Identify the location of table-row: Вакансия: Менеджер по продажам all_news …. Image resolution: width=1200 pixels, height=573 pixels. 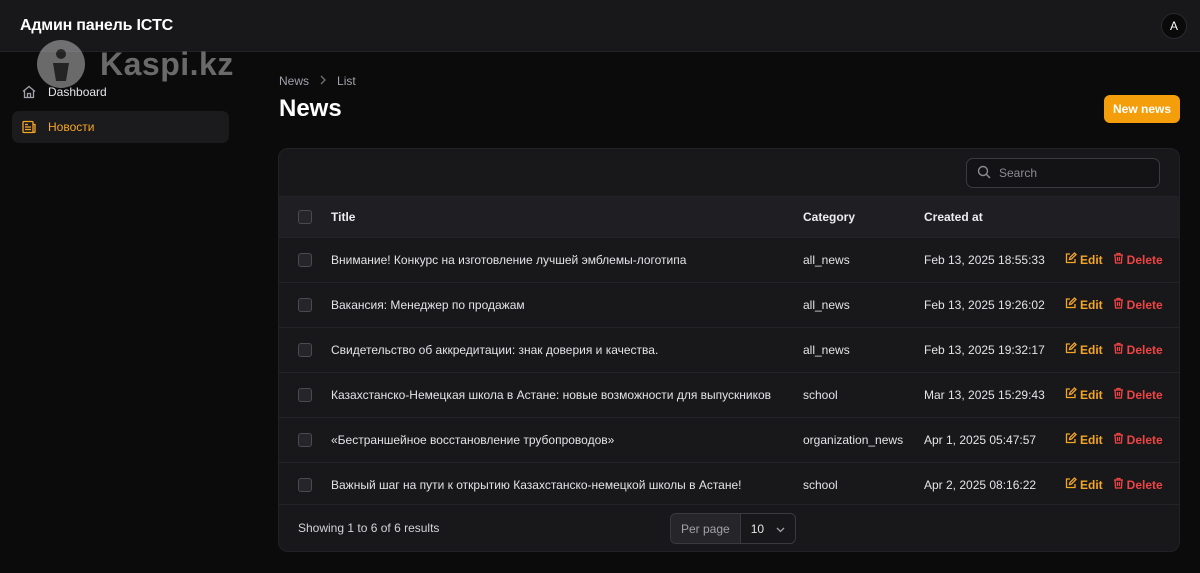
(729, 304).